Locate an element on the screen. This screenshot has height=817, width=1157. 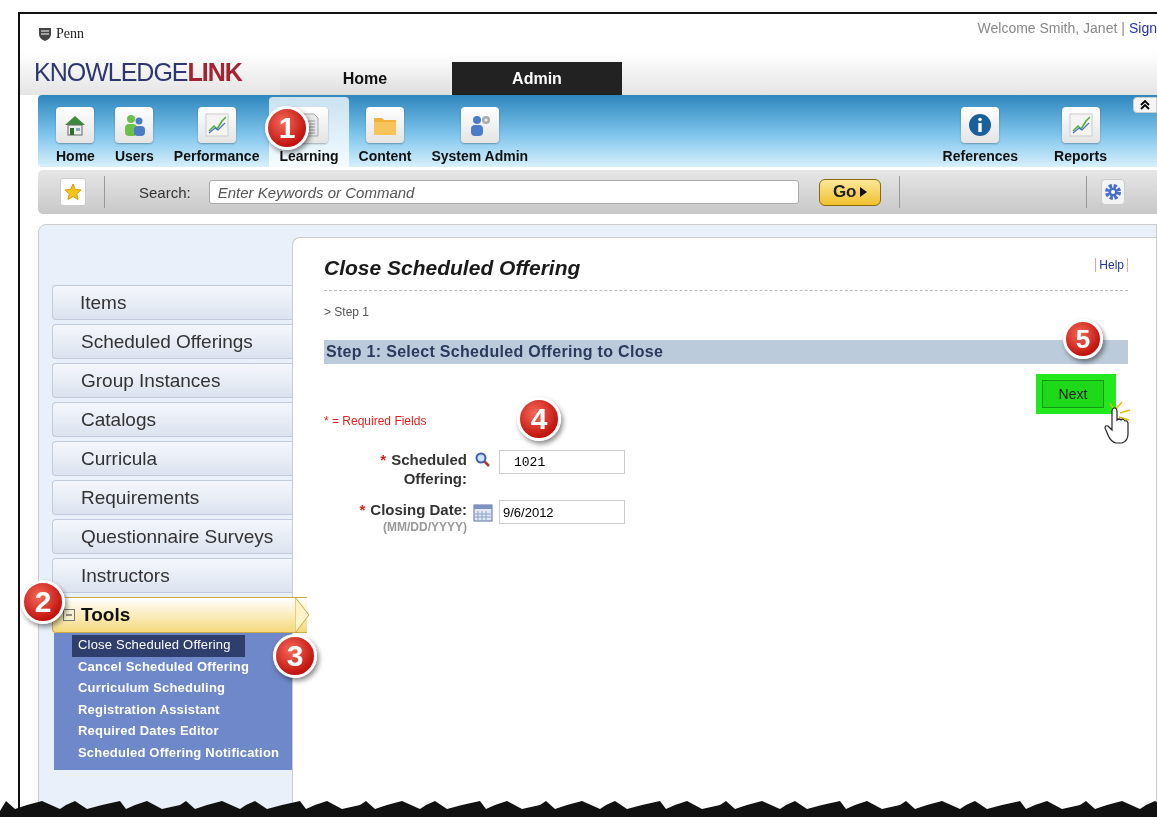
sidebar-item: Group Instances is located at coordinates (172, 380).